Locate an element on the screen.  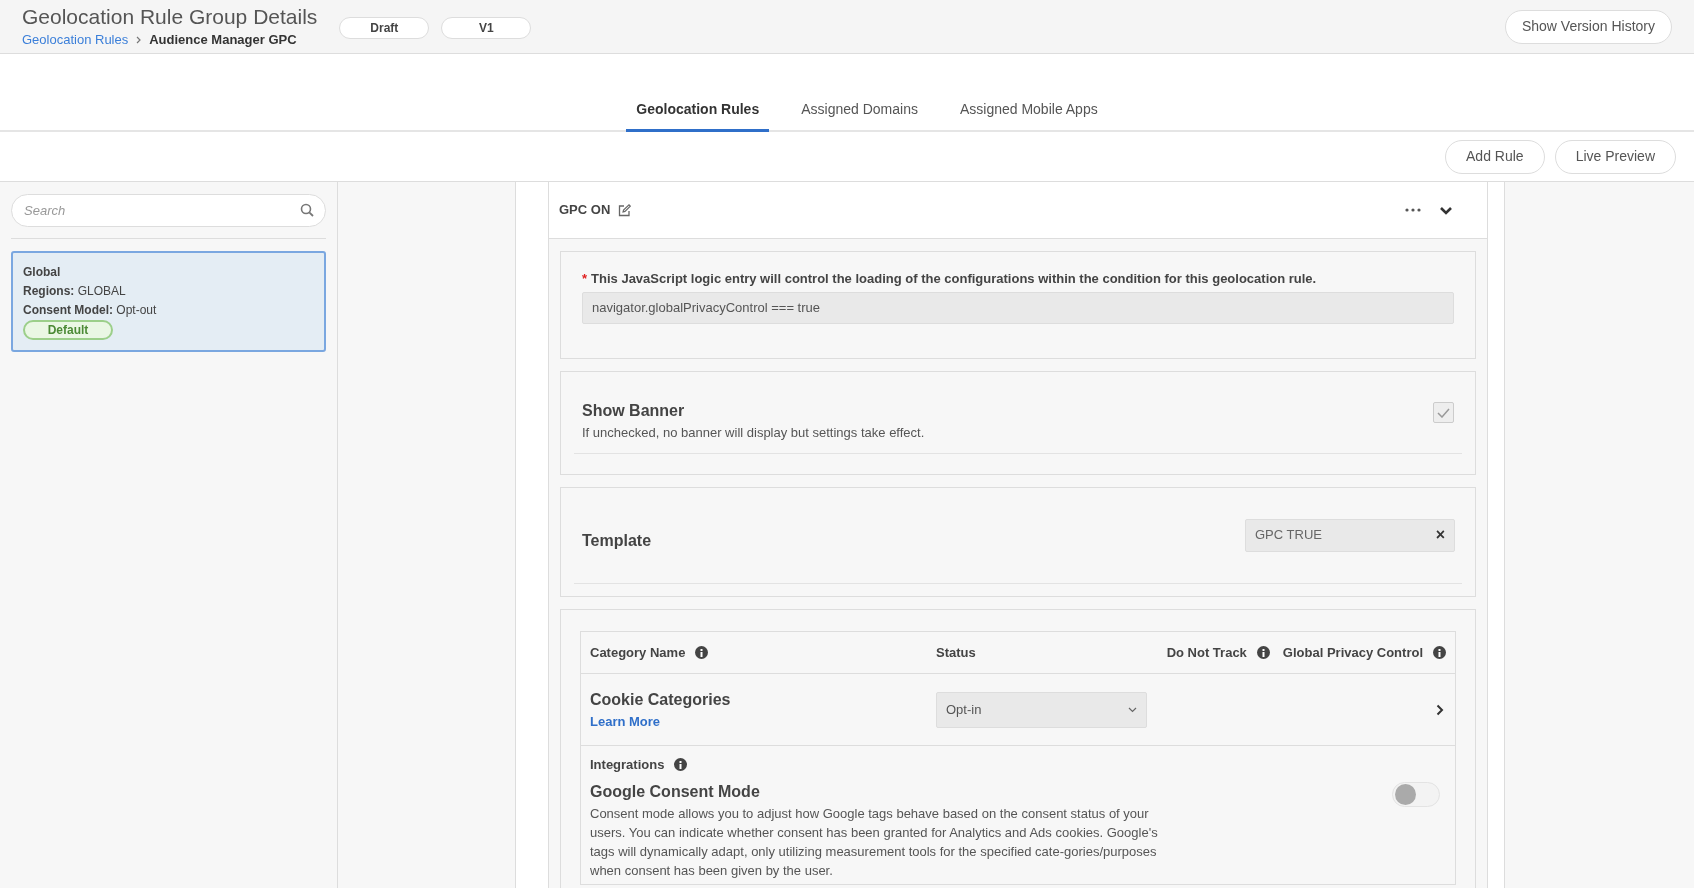
integration-description: Consent mode allows you to adjust how Google tags behave based on the consent status of your users. You can indicate whether consent has been granted for Analytics and Ads cookies. Google's tags will dynamically adapt, only utilizing measurement tools for the specified cate-gories/purposes when consent has been given by the user. is located at coordinates (874, 842).